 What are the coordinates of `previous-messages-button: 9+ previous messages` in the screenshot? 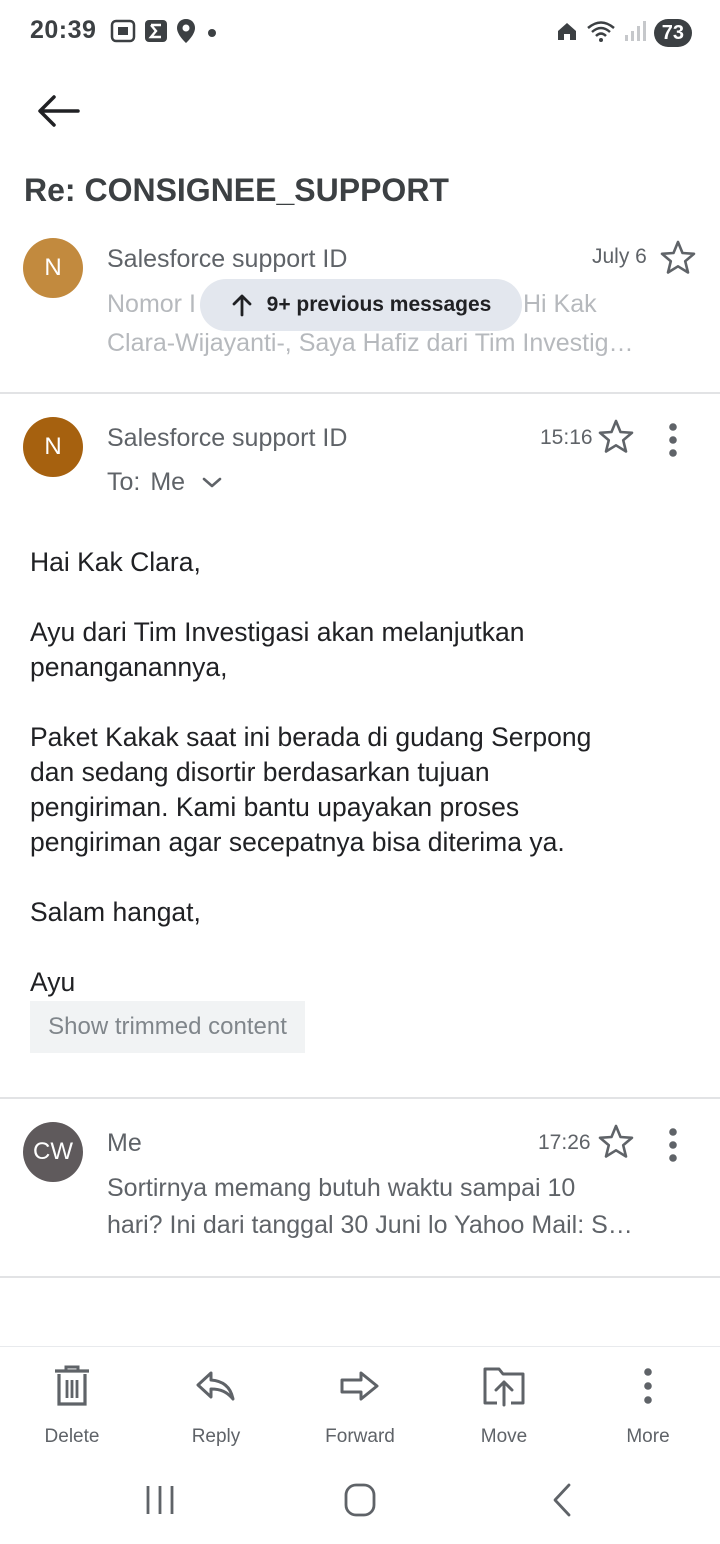 It's located at (361, 305).